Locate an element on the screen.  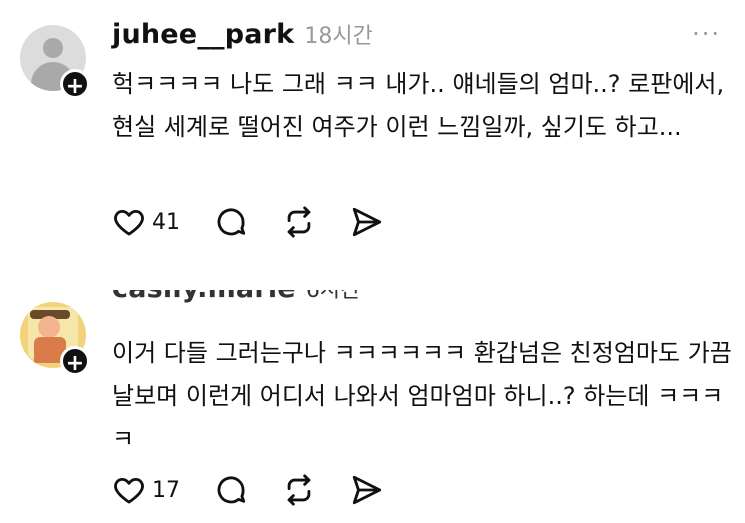
like-count: 17 is located at coordinates (166, 490).